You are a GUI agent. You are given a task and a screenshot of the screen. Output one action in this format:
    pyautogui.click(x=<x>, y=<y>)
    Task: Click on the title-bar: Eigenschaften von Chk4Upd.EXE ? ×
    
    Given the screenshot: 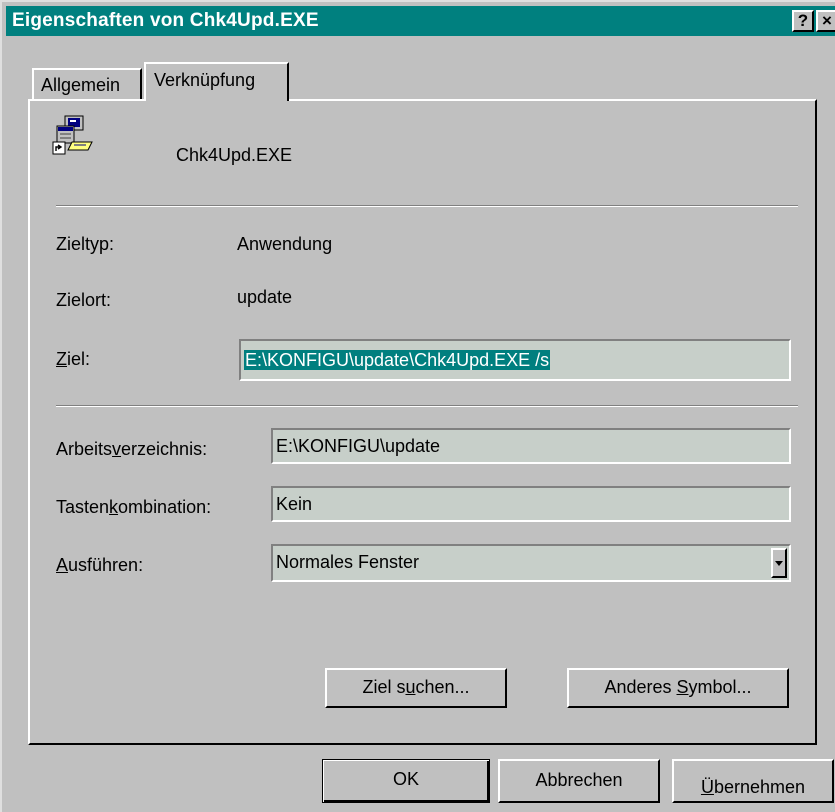 What is the action you would take?
    pyautogui.click(x=420, y=21)
    